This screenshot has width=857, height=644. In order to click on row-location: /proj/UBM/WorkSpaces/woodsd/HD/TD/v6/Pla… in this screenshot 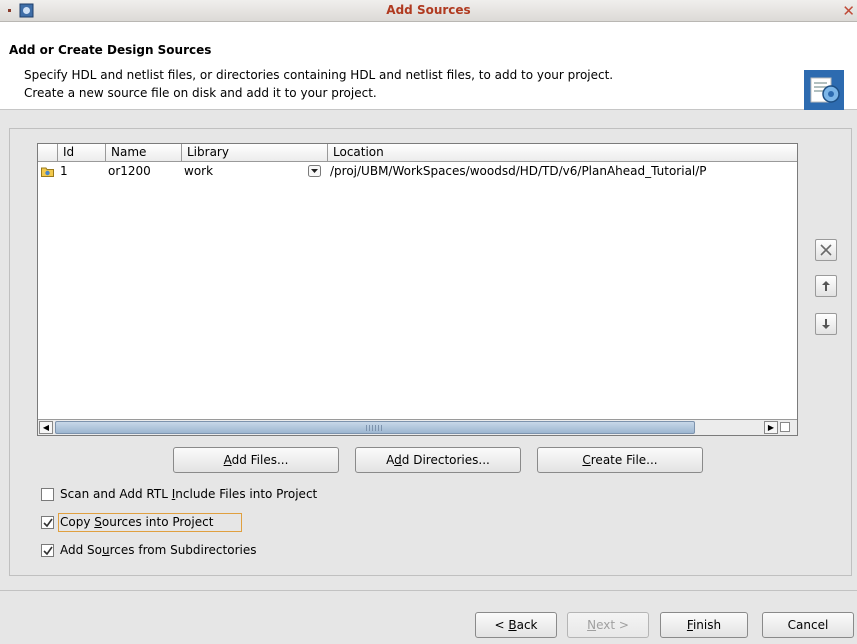, I will do `click(518, 171)`.